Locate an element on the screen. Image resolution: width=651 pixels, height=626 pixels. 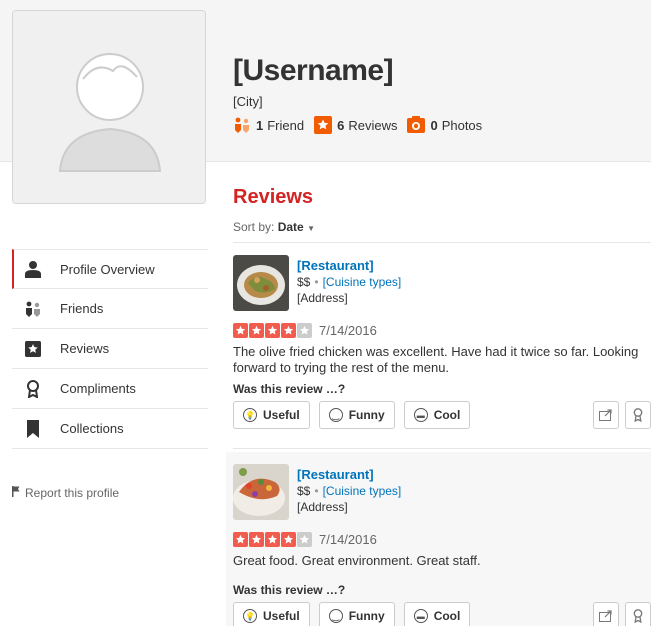
user-city: [City] is located at coordinates (248, 101).